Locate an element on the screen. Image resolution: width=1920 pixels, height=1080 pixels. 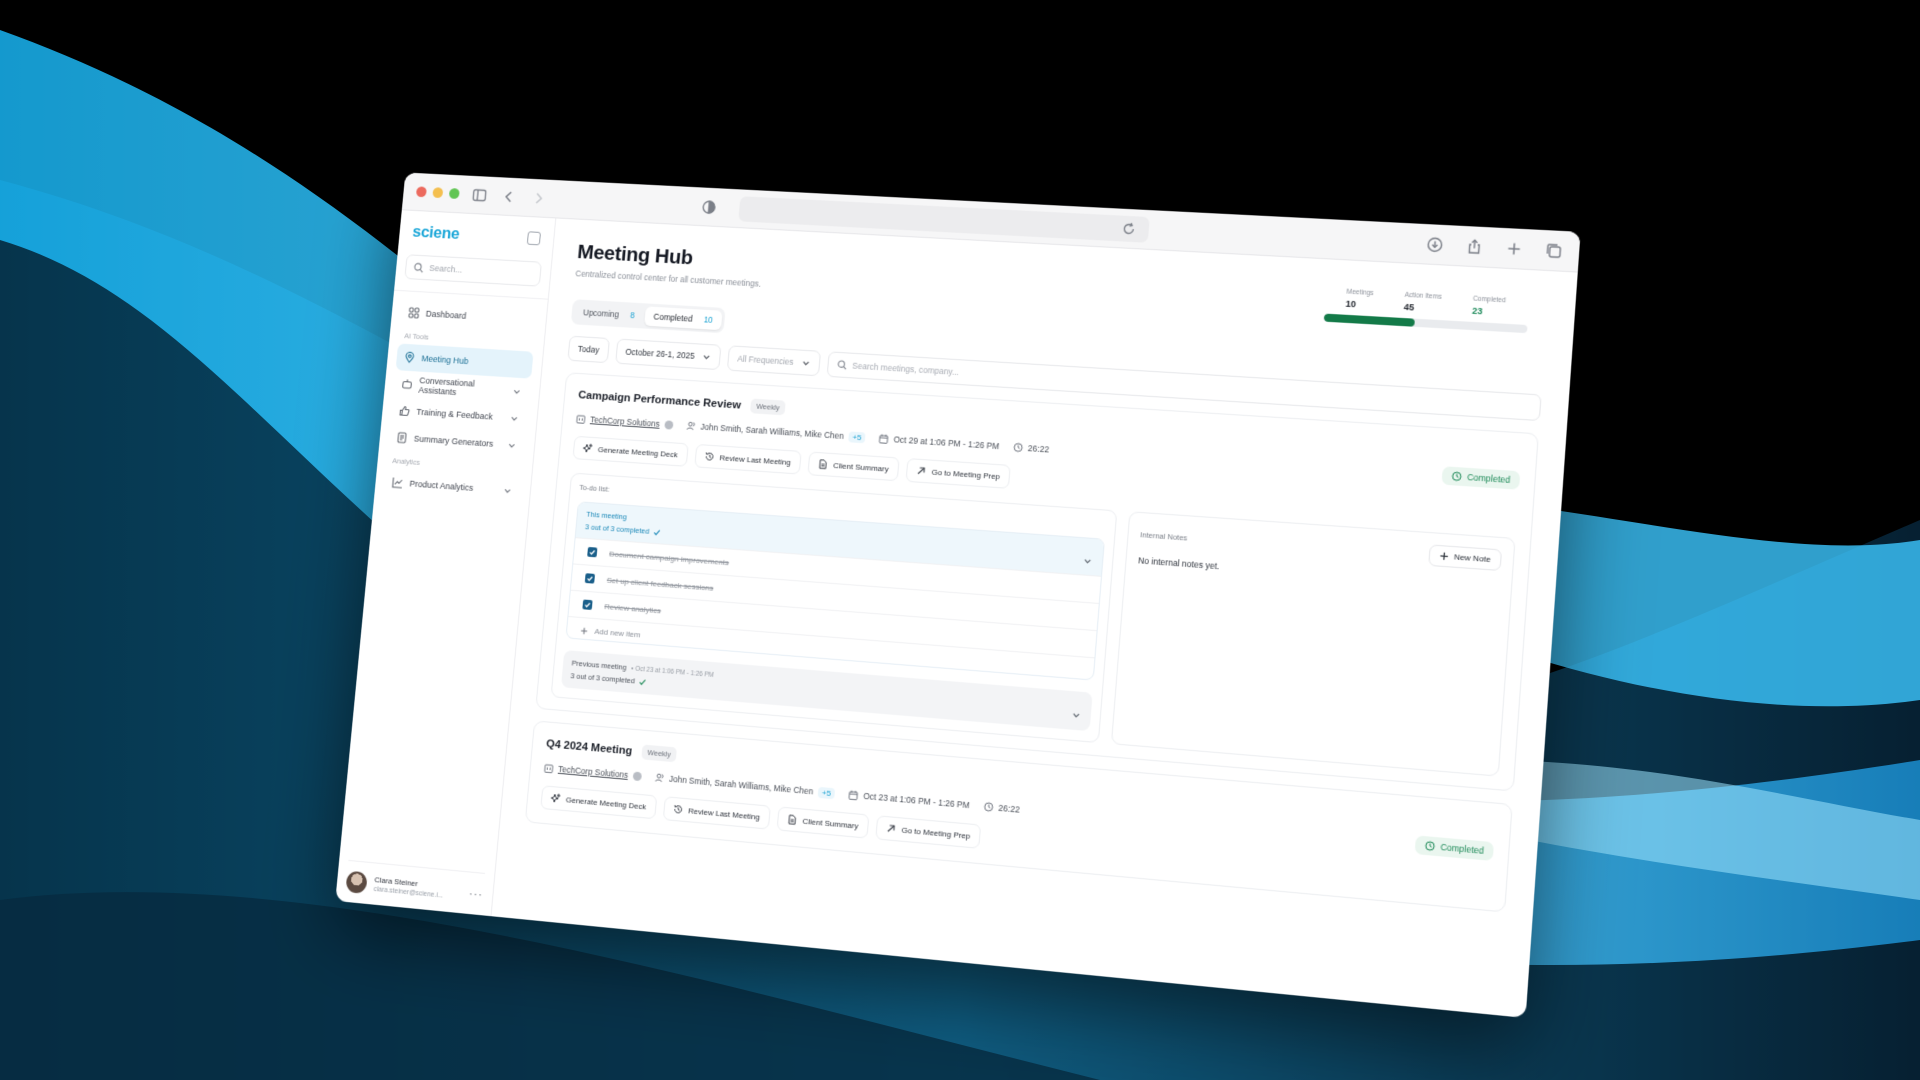
meeting-title: Q4 2024 Meeting is located at coordinates (589, 747).